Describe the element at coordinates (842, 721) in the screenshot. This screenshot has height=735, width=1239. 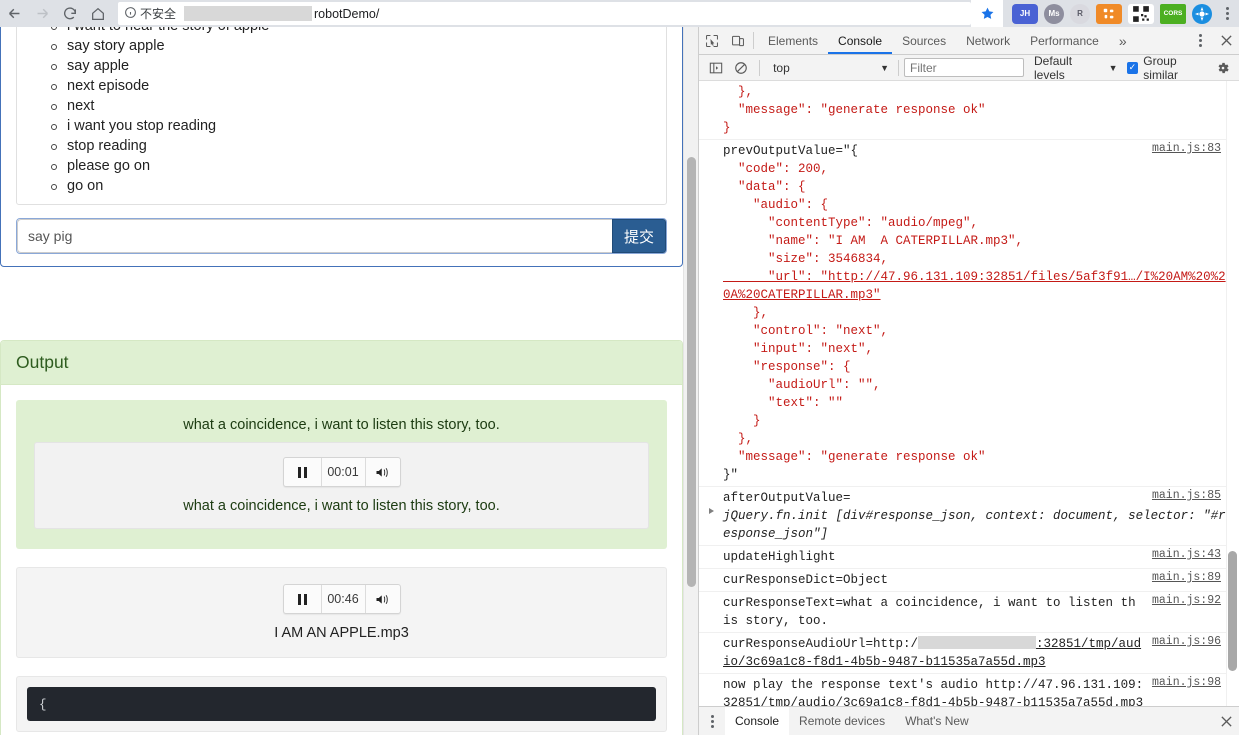
I see `drawer-tab-remote-devices: Remote devices` at that location.